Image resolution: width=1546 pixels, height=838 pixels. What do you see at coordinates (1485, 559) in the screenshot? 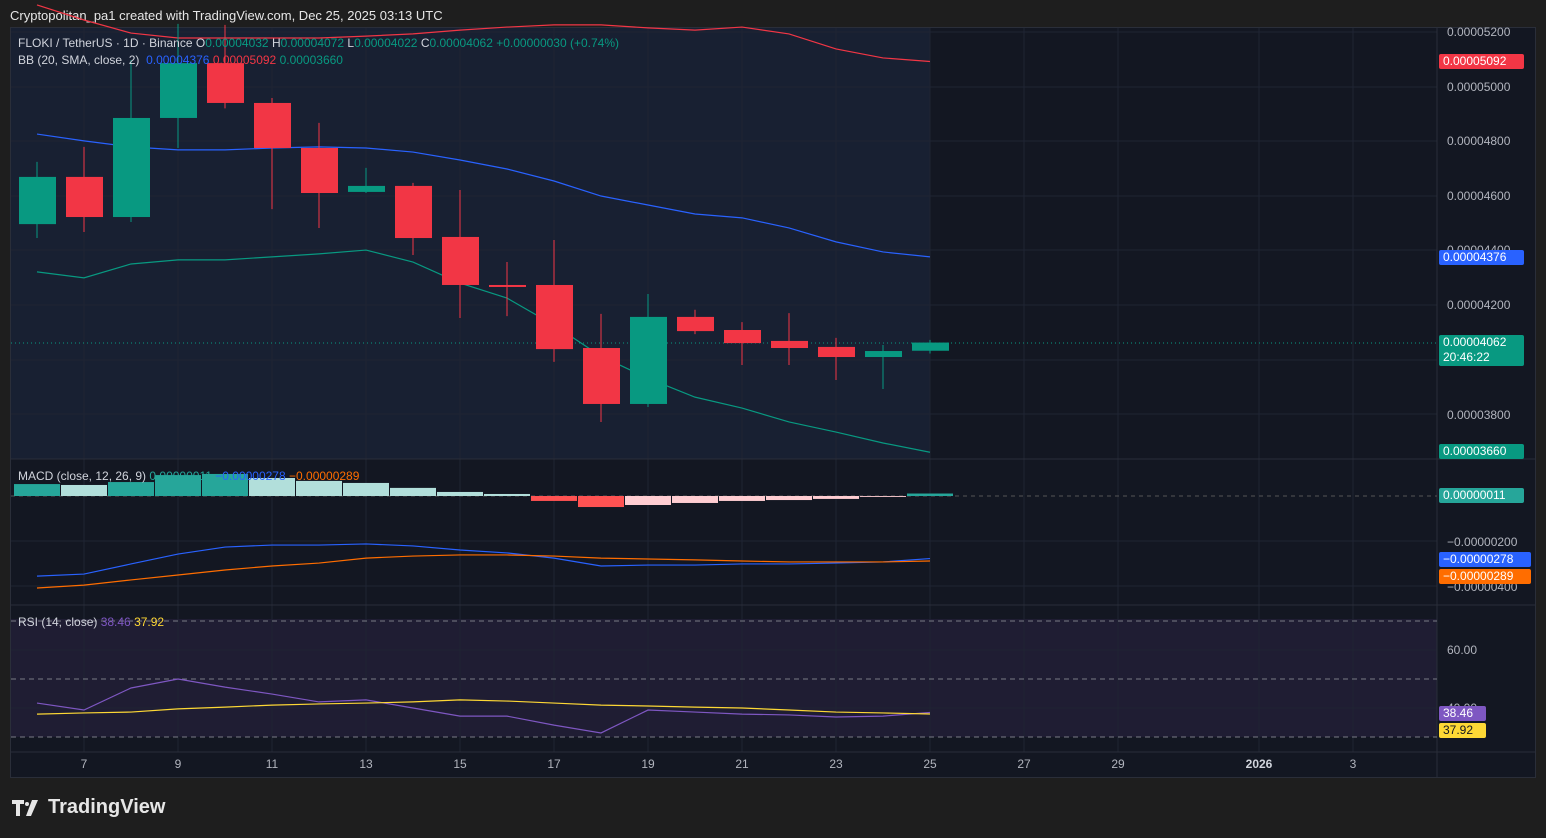
I see `macd-line-label: −0.00000278` at bounding box center [1485, 559].